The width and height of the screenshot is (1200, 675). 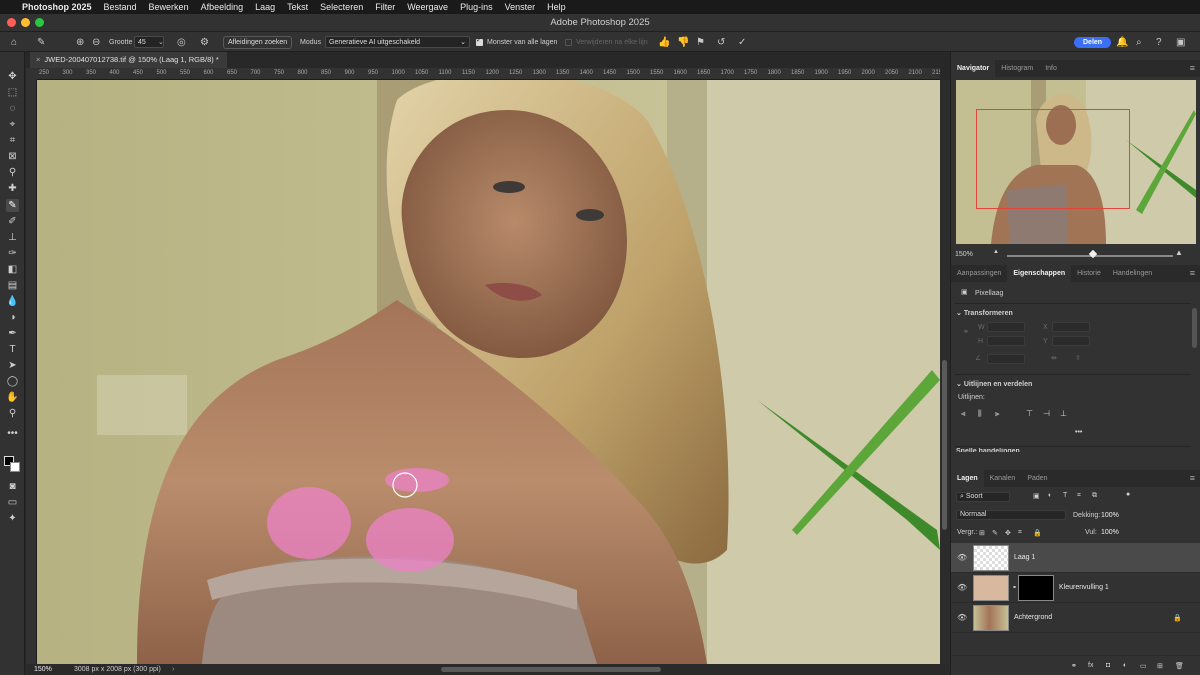 What do you see at coordinates (1017, 68) in the screenshot?
I see `tab-histogram: Histogram` at bounding box center [1017, 68].